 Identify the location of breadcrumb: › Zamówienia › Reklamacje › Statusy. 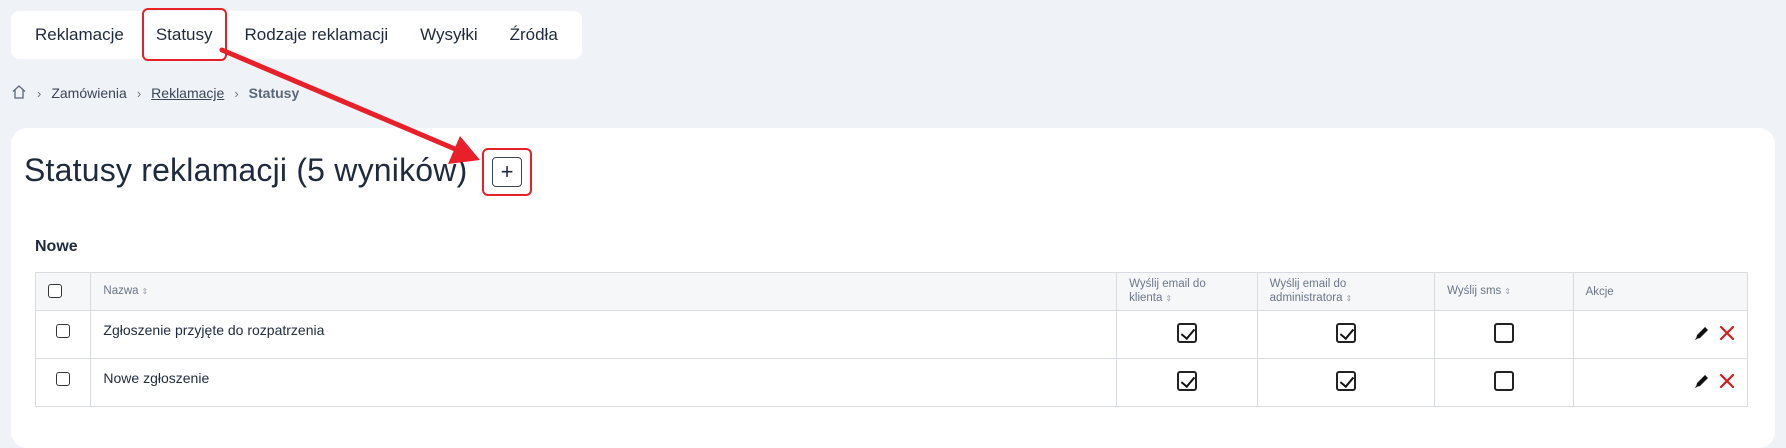
(155, 93).